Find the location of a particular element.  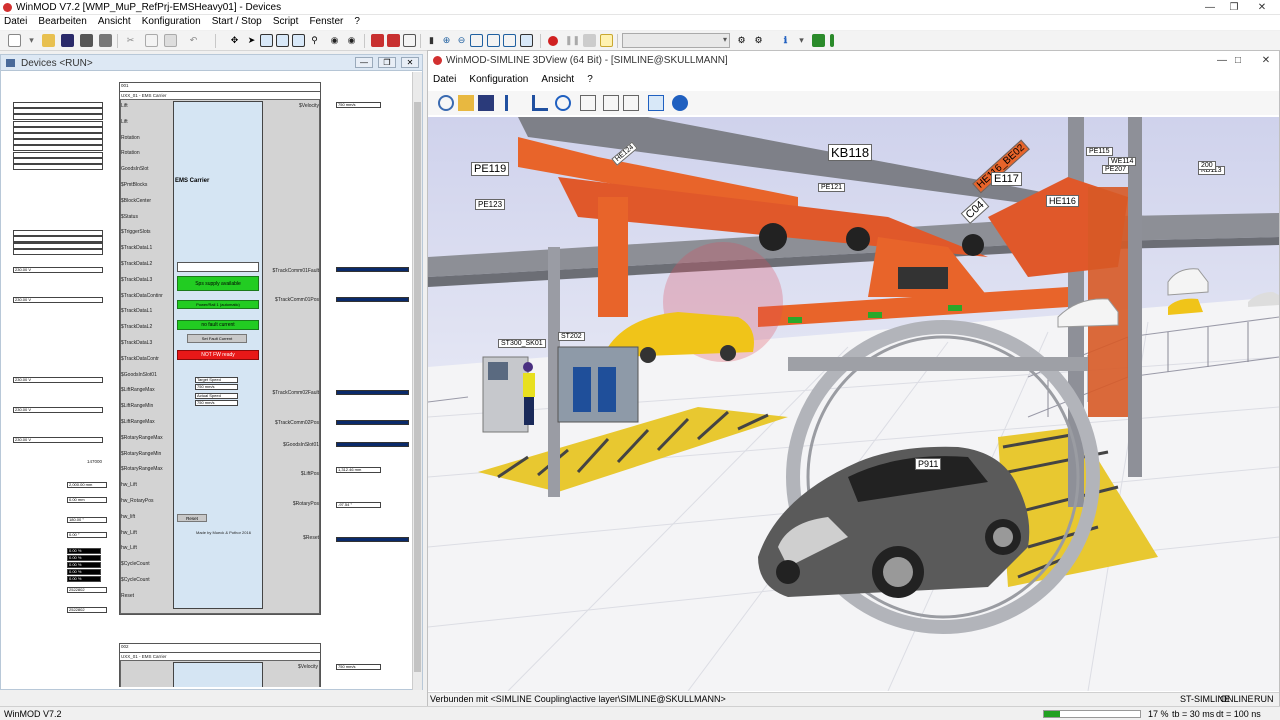

binocular-icon: ◉ is located at coordinates (334, 40).